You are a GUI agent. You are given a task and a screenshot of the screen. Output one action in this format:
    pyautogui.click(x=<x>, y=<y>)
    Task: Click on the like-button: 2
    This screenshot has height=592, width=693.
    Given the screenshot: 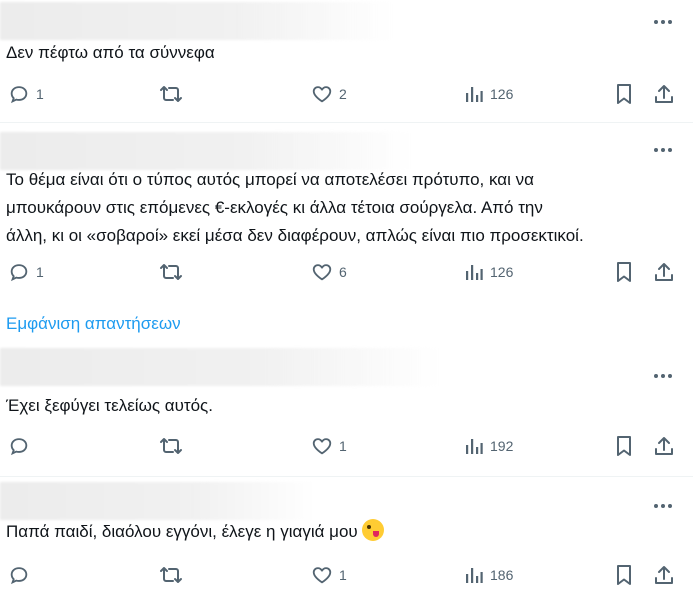 What is the action you would take?
    pyautogui.click(x=329, y=94)
    